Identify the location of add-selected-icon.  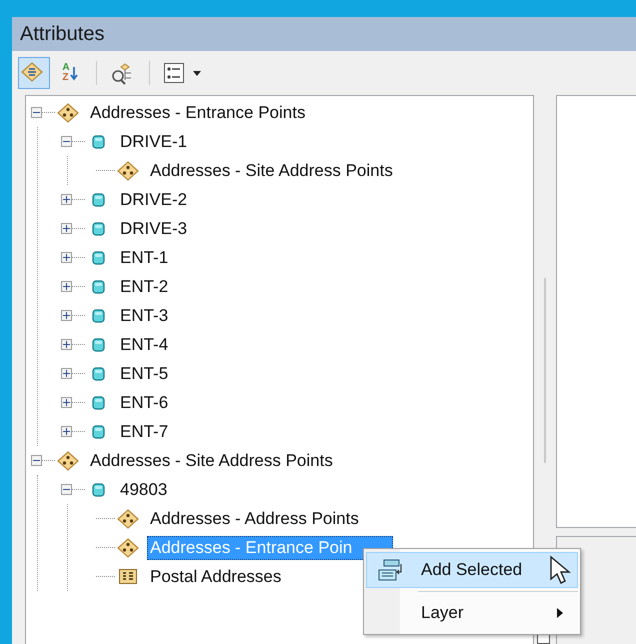
(391, 570).